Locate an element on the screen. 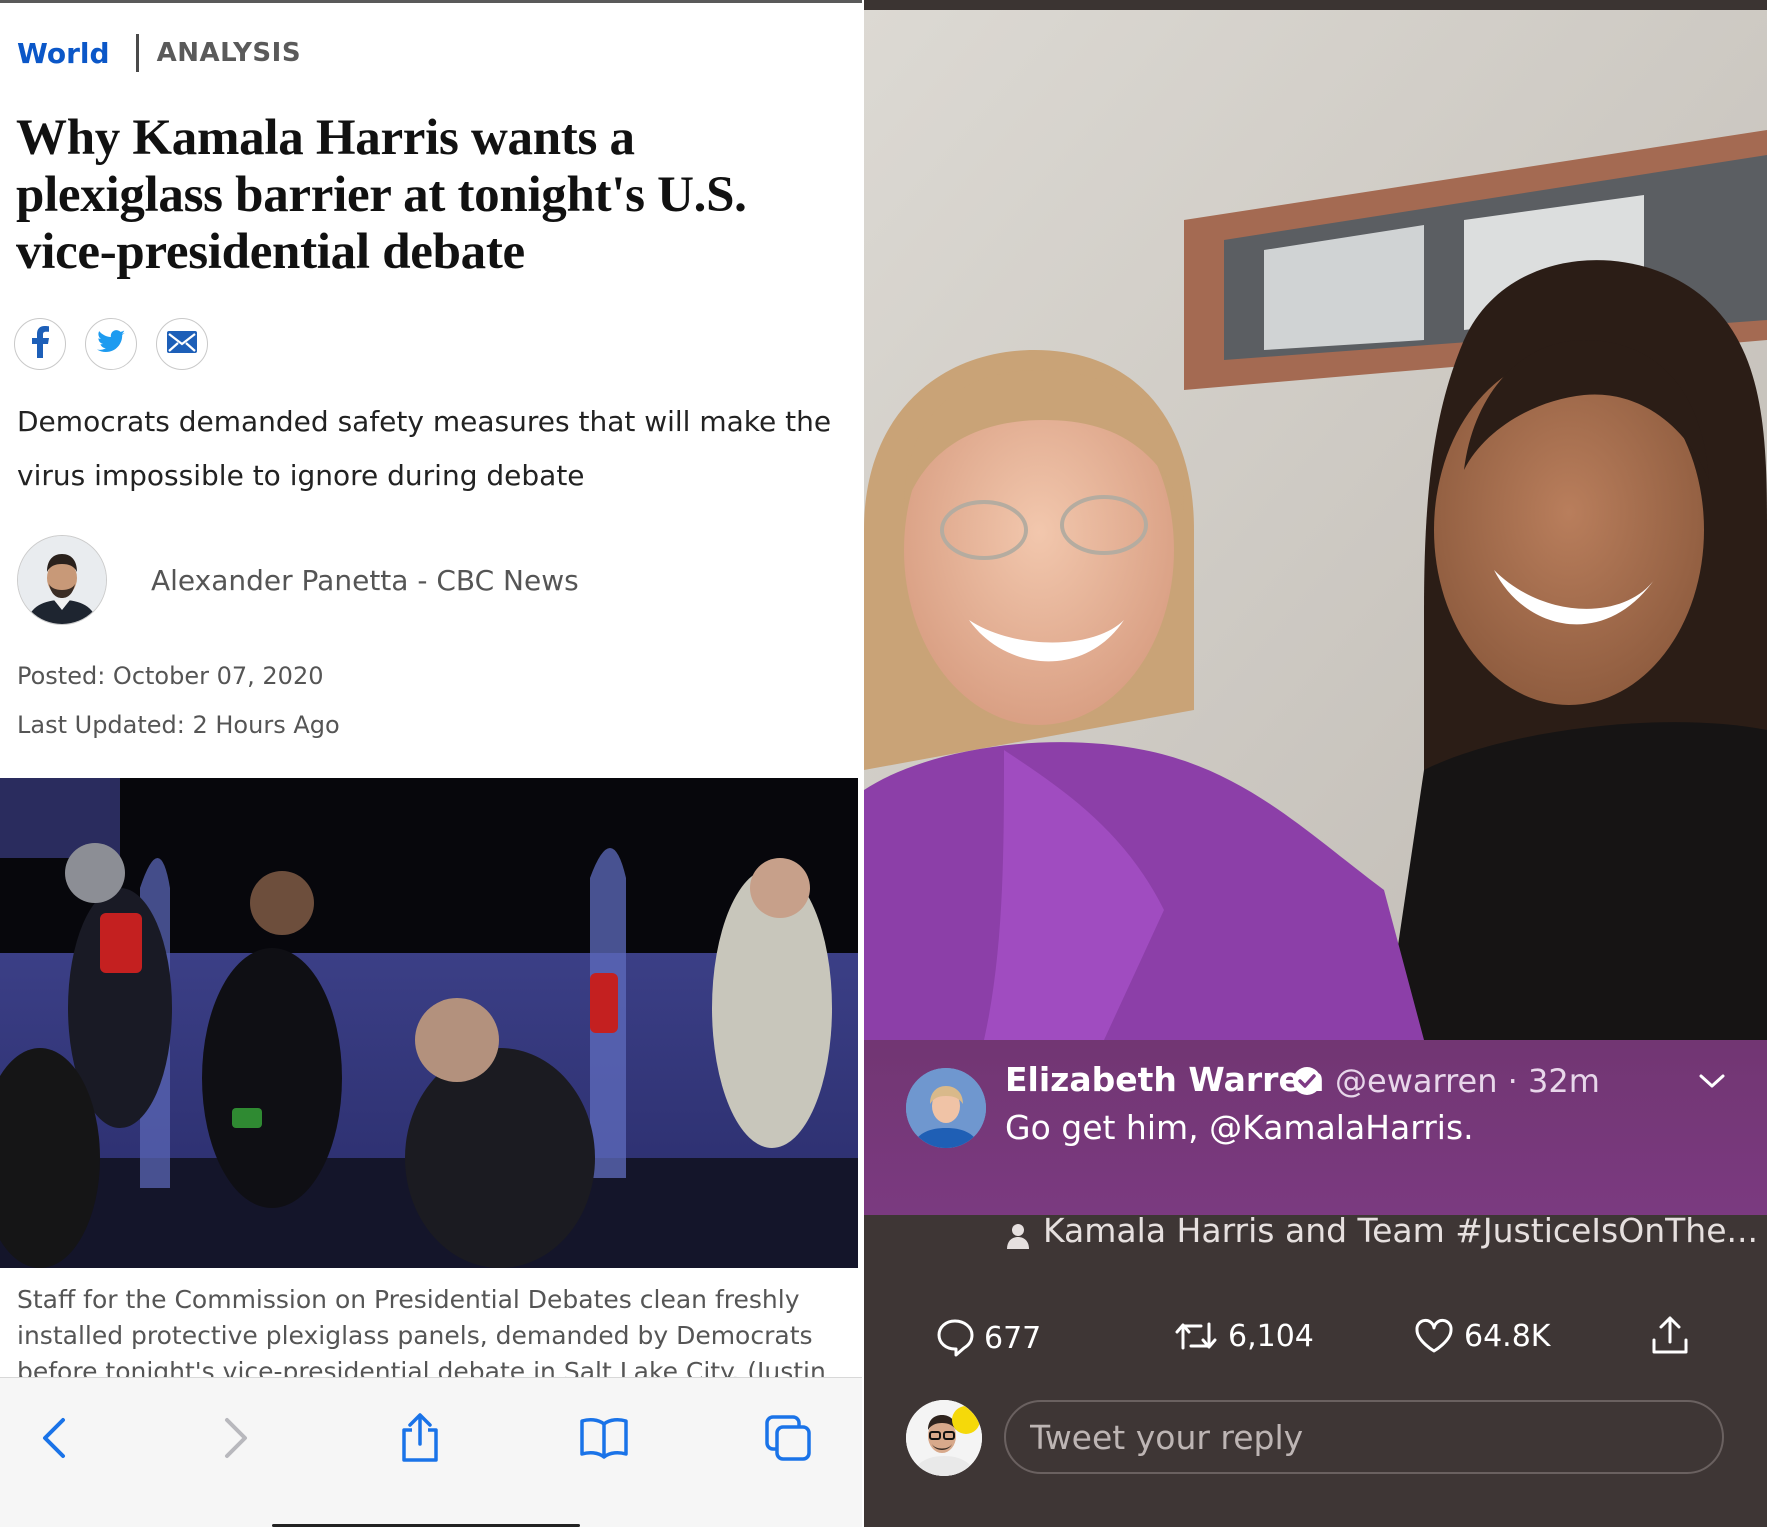 This screenshot has width=1767, height=1527. section-divider is located at coordinates (137, 53).